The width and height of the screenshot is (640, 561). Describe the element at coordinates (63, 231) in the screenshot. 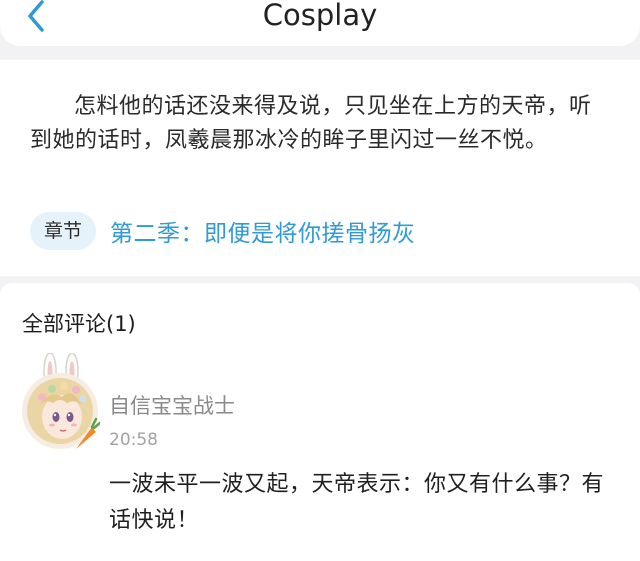

I see `chapter-tag: 章节` at that location.